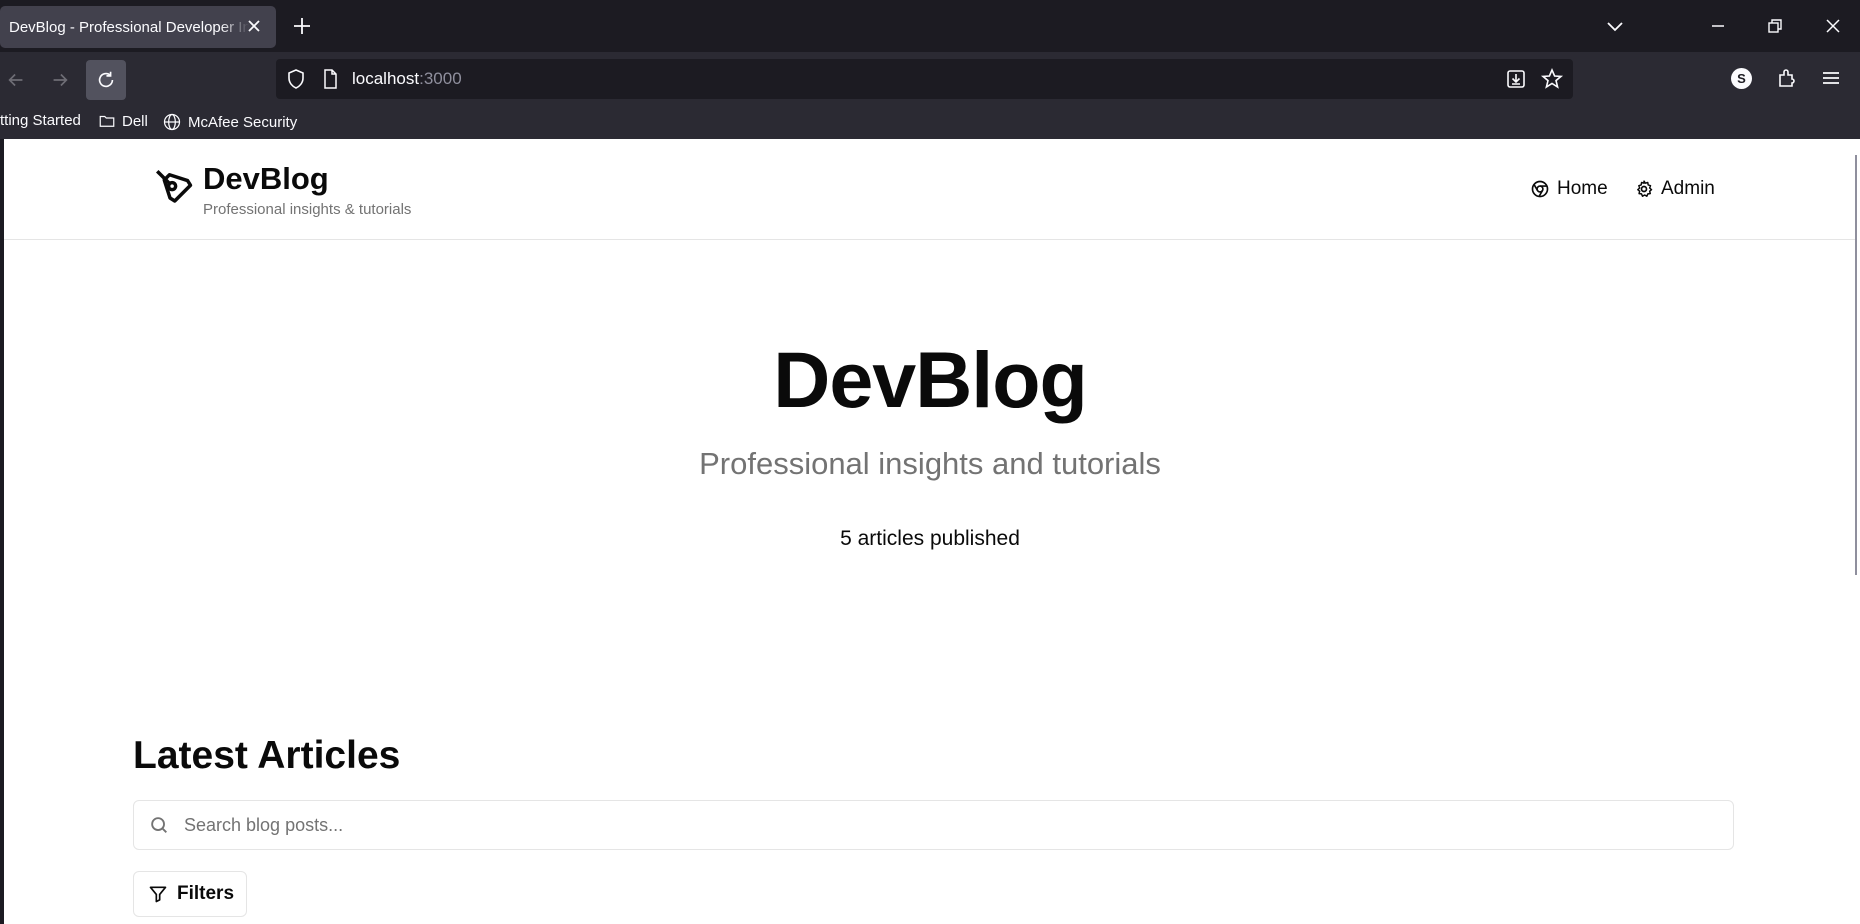 The height and width of the screenshot is (924, 1860). What do you see at coordinates (930, 538) in the screenshot?
I see `article-count: 5 articles published` at bounding box center [930, 538].